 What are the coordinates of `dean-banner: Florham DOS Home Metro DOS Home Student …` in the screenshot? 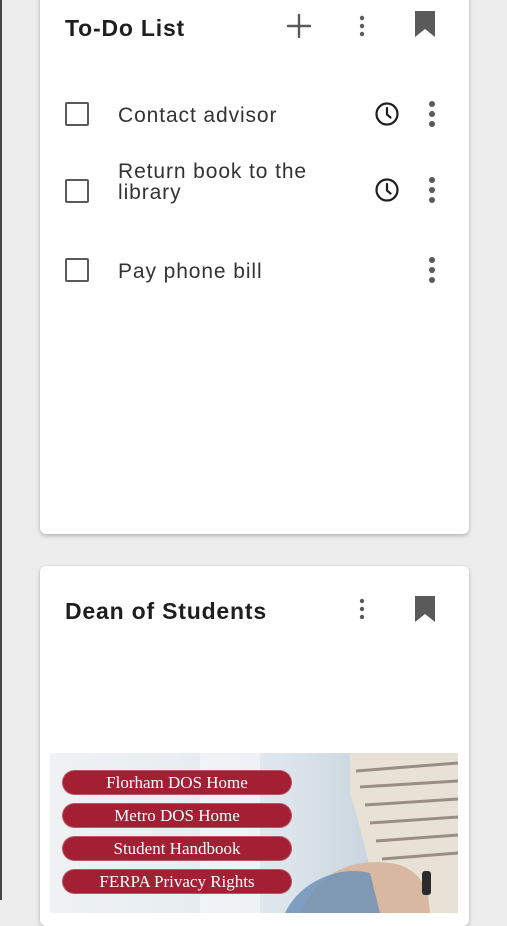 It's located at (254, 833).